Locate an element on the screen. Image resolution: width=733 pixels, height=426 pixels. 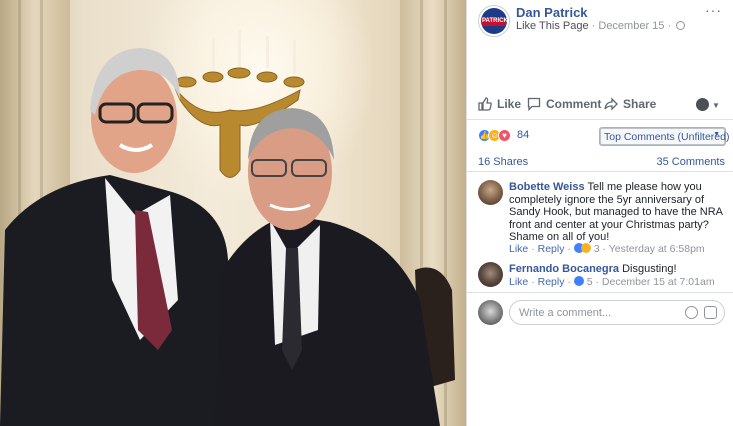
comment-body: Fernando Bocanegra Disgusting! is located at coordinates (617, 269).